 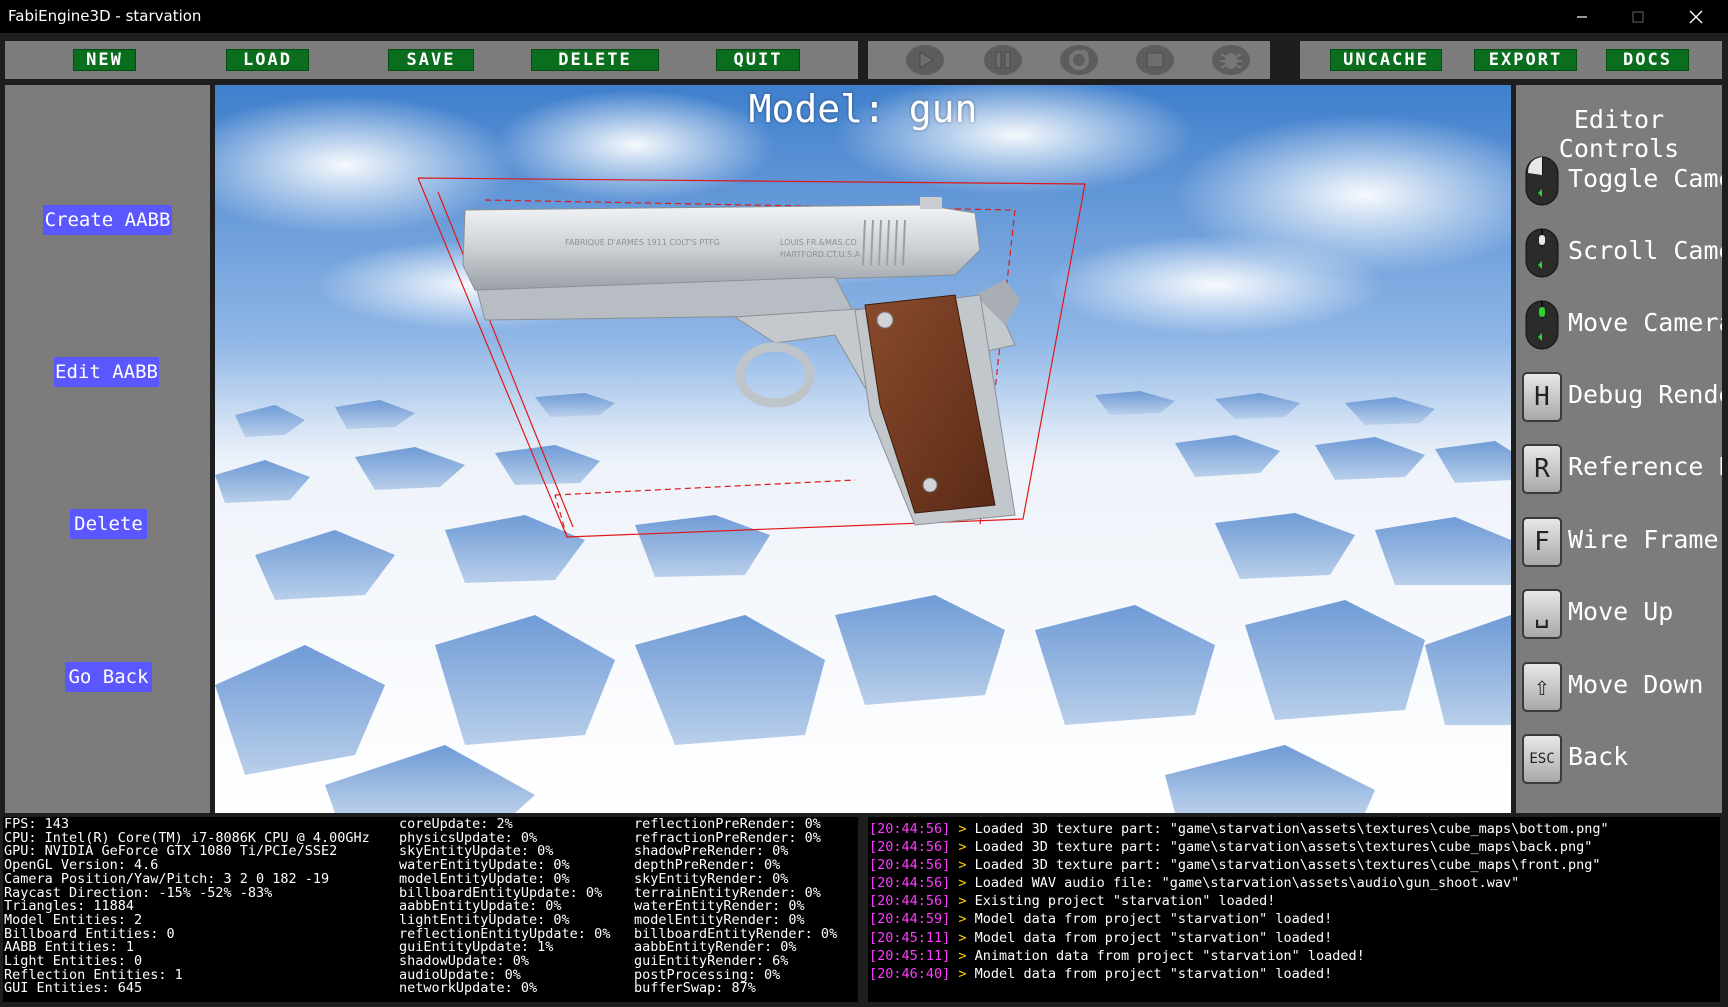 I want to click on delete-aabb-button: Delete, so click(x=108, y=524).